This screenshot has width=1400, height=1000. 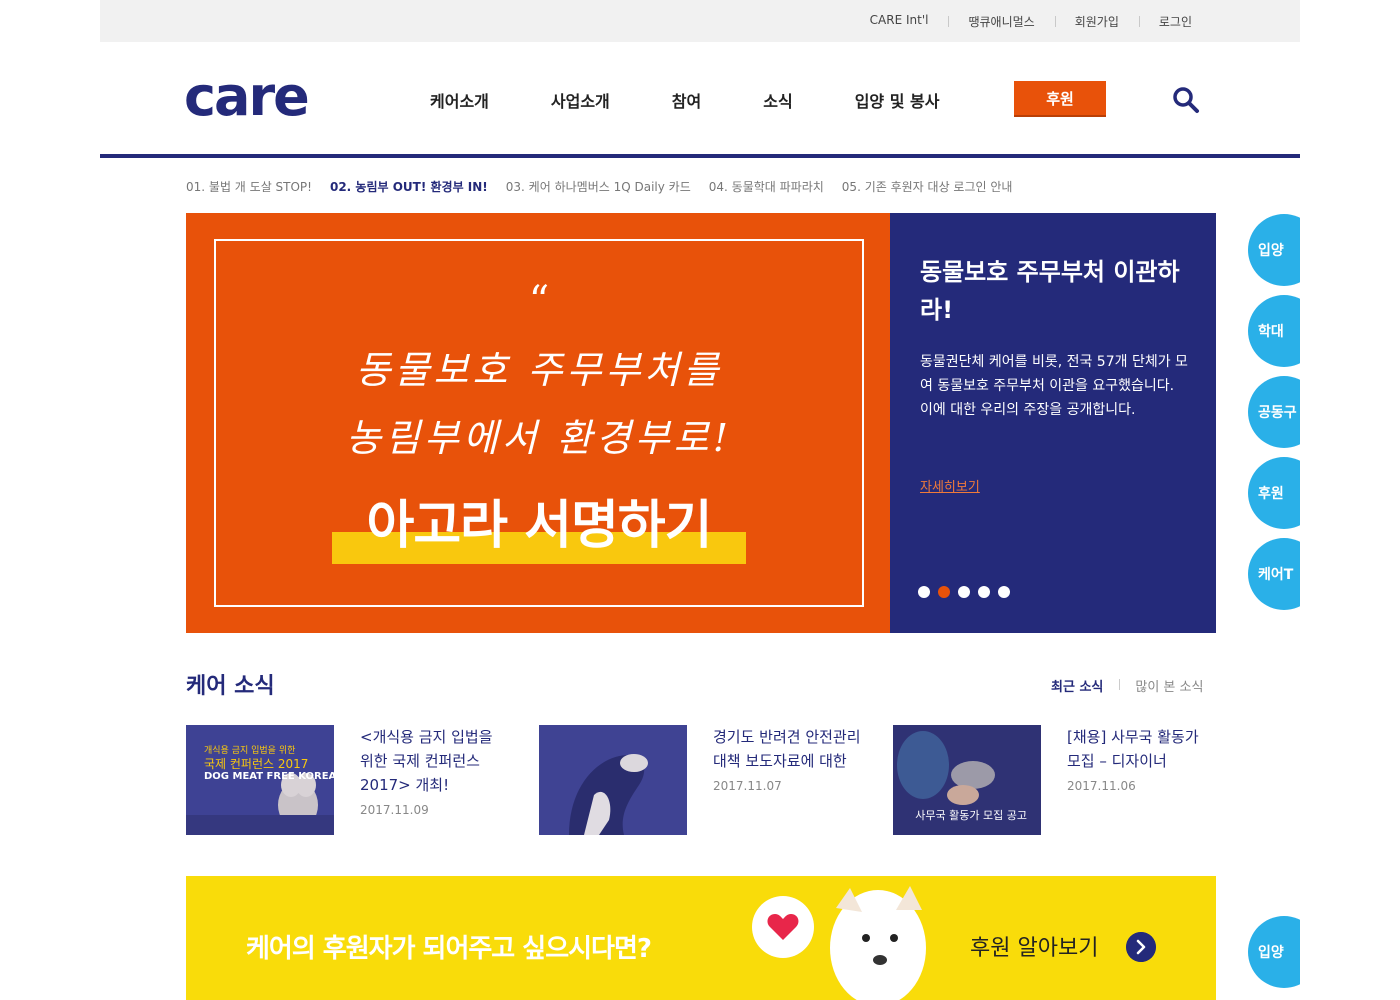 I want to click on side-button-sponsor: 후원, so click(x=1274, y=493).